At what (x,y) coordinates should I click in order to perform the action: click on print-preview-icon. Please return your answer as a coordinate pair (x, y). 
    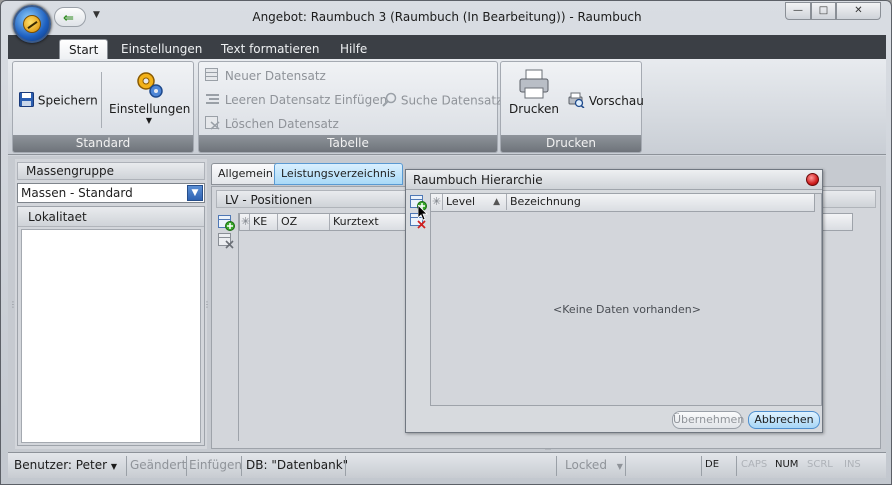
    Looking at the image, I should click on (576, 101).